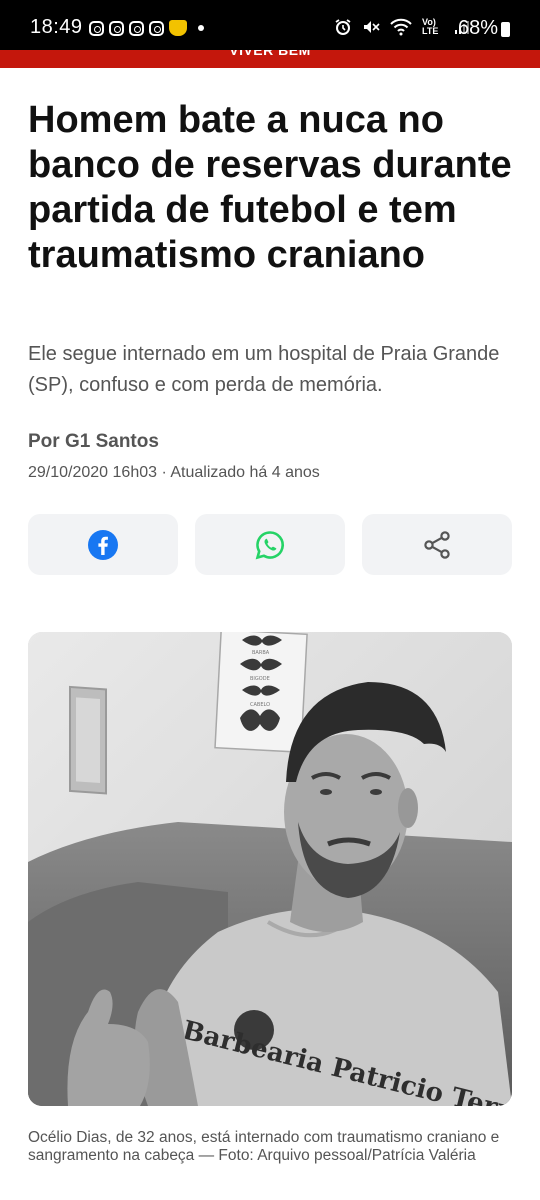 The image size is (540, 1200). I want to click on battery-level: 68%, so click(477, 28).